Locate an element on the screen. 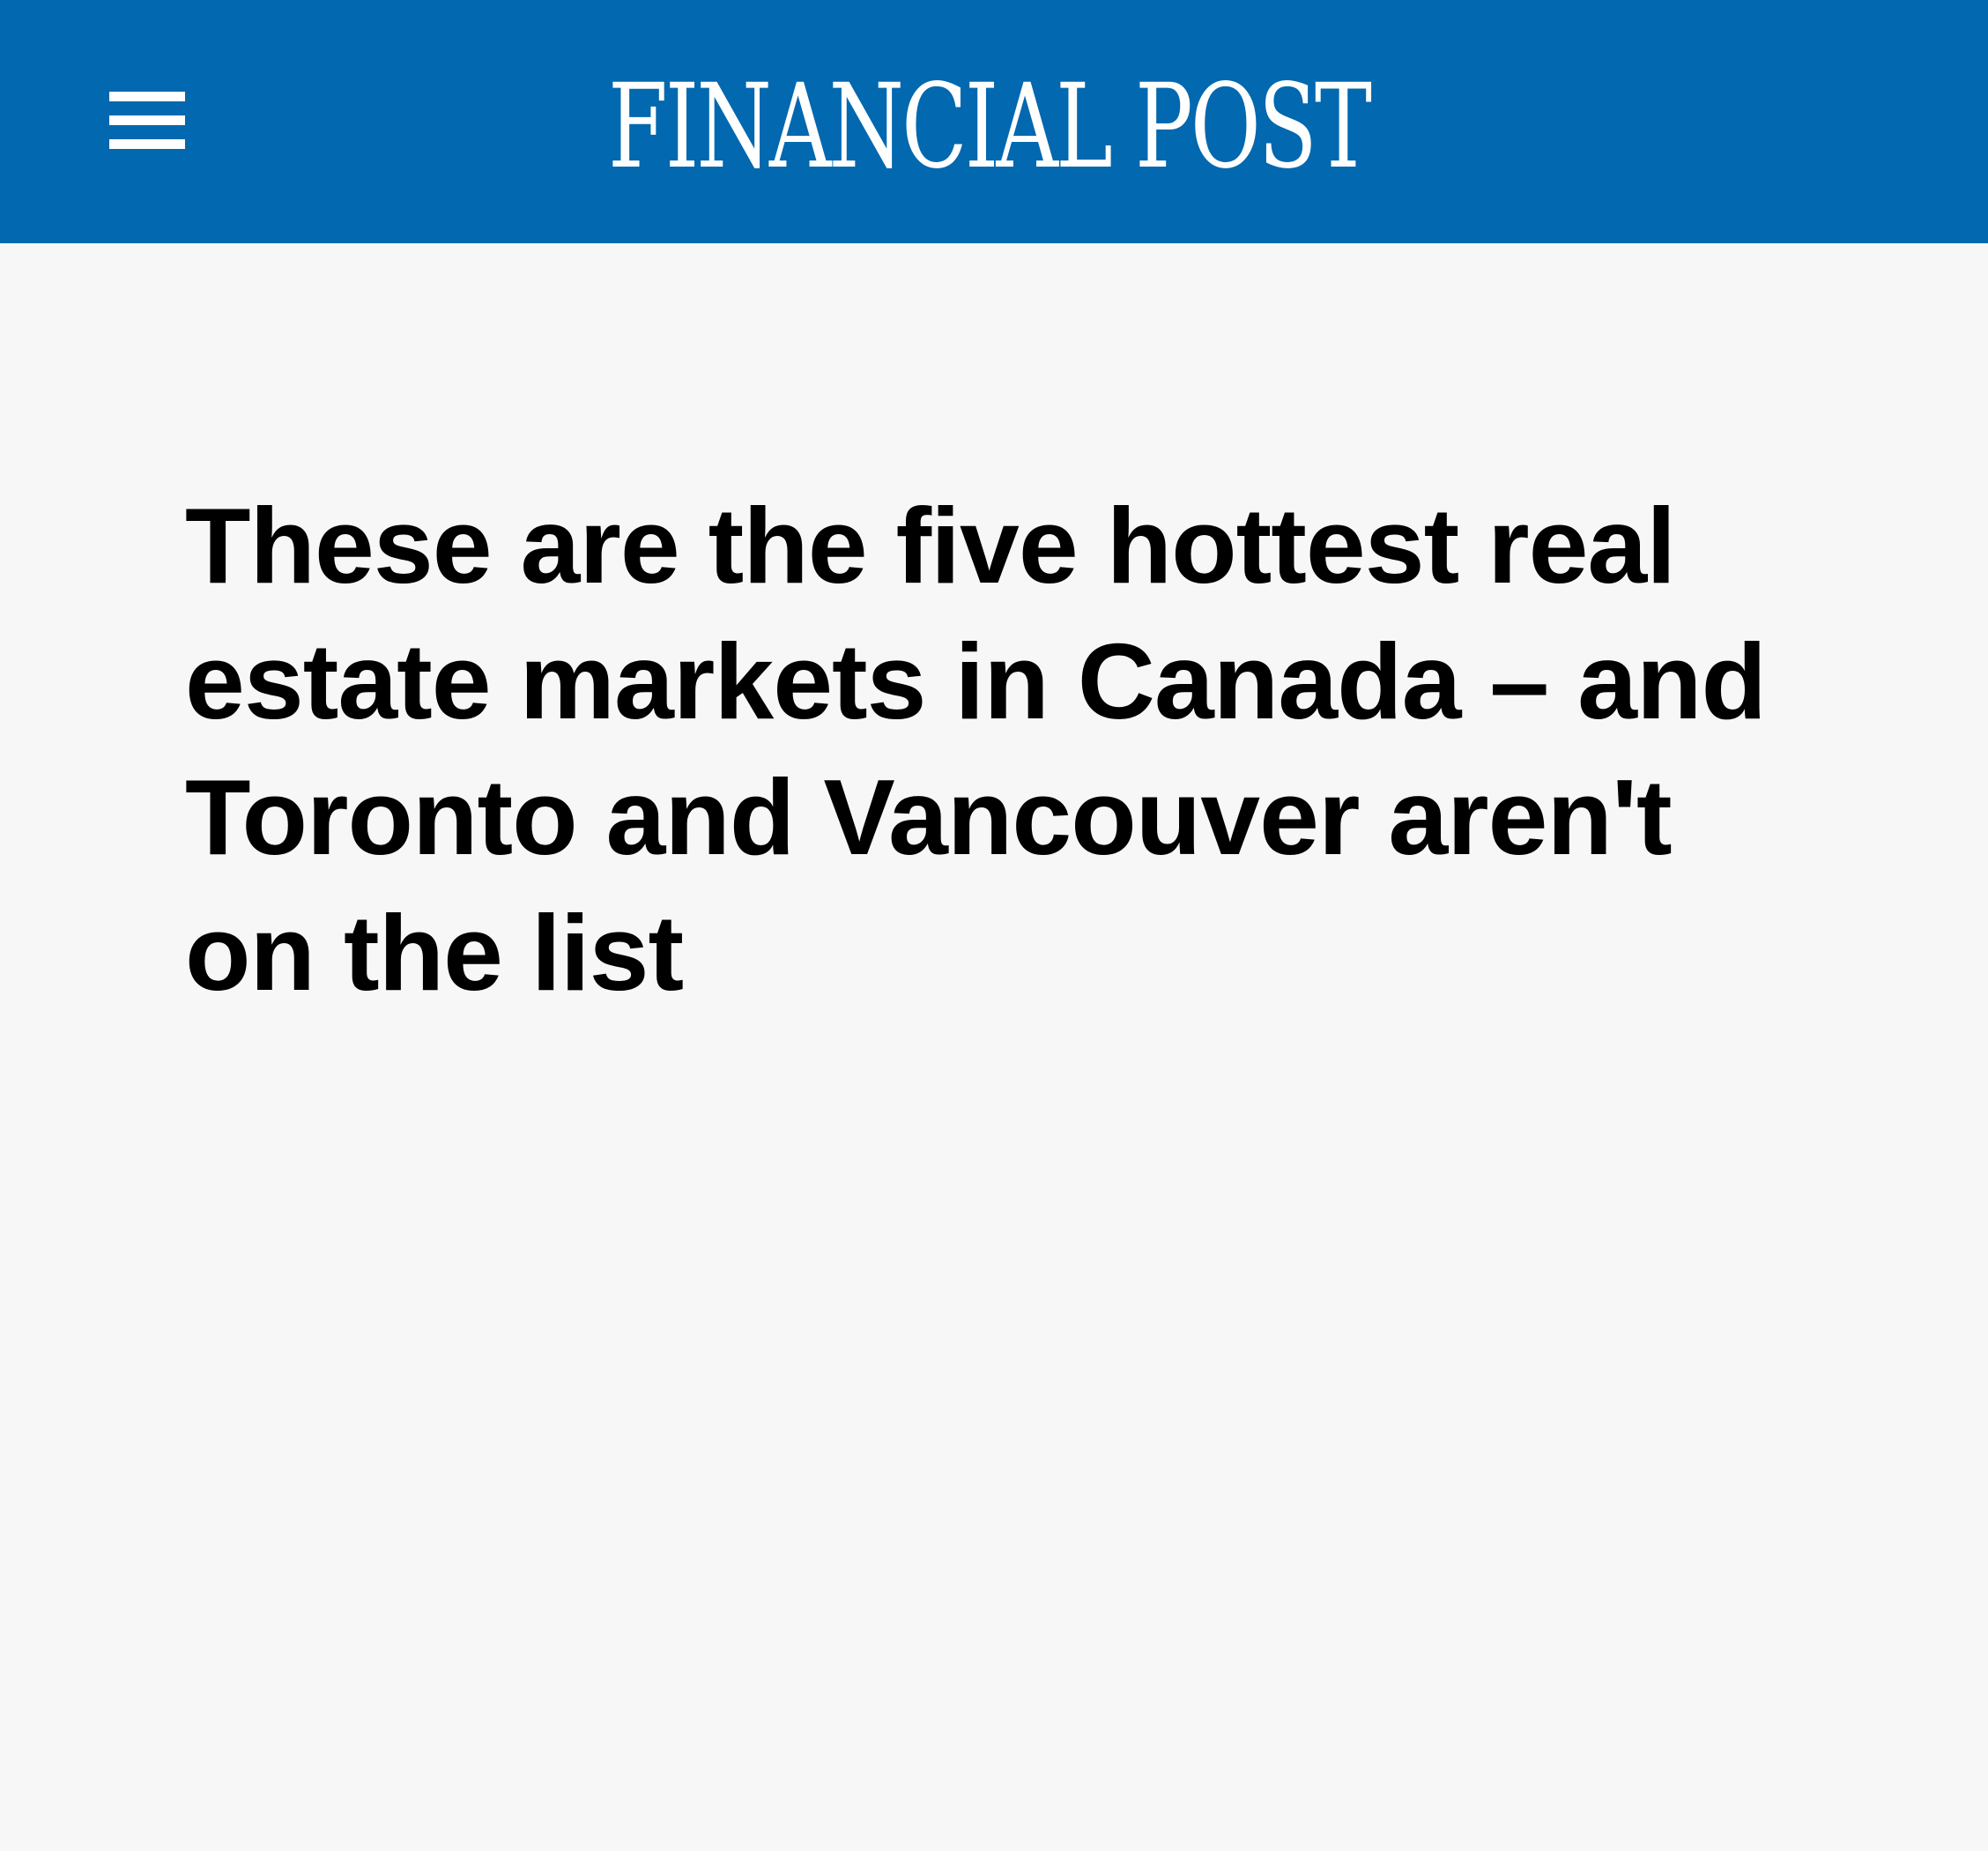 The height and width of the screenshot is (1851, 1988). site-logo: FINANCIAL POST is located at coordinates (990, 127).